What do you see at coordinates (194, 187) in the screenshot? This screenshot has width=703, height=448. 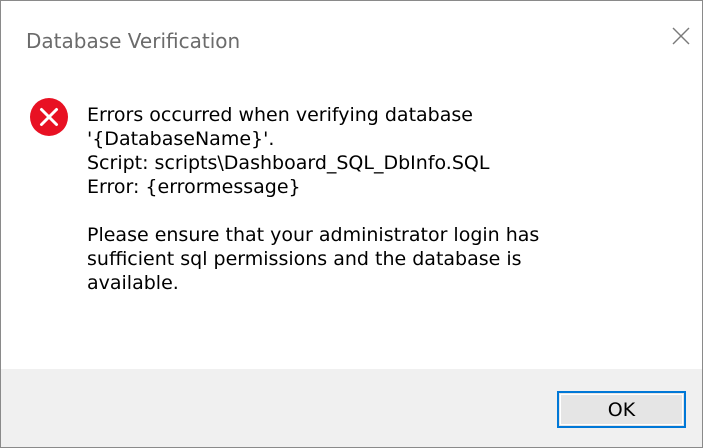 I see `message-line: Error: {errormessage}` at bounding box center [194, 187].